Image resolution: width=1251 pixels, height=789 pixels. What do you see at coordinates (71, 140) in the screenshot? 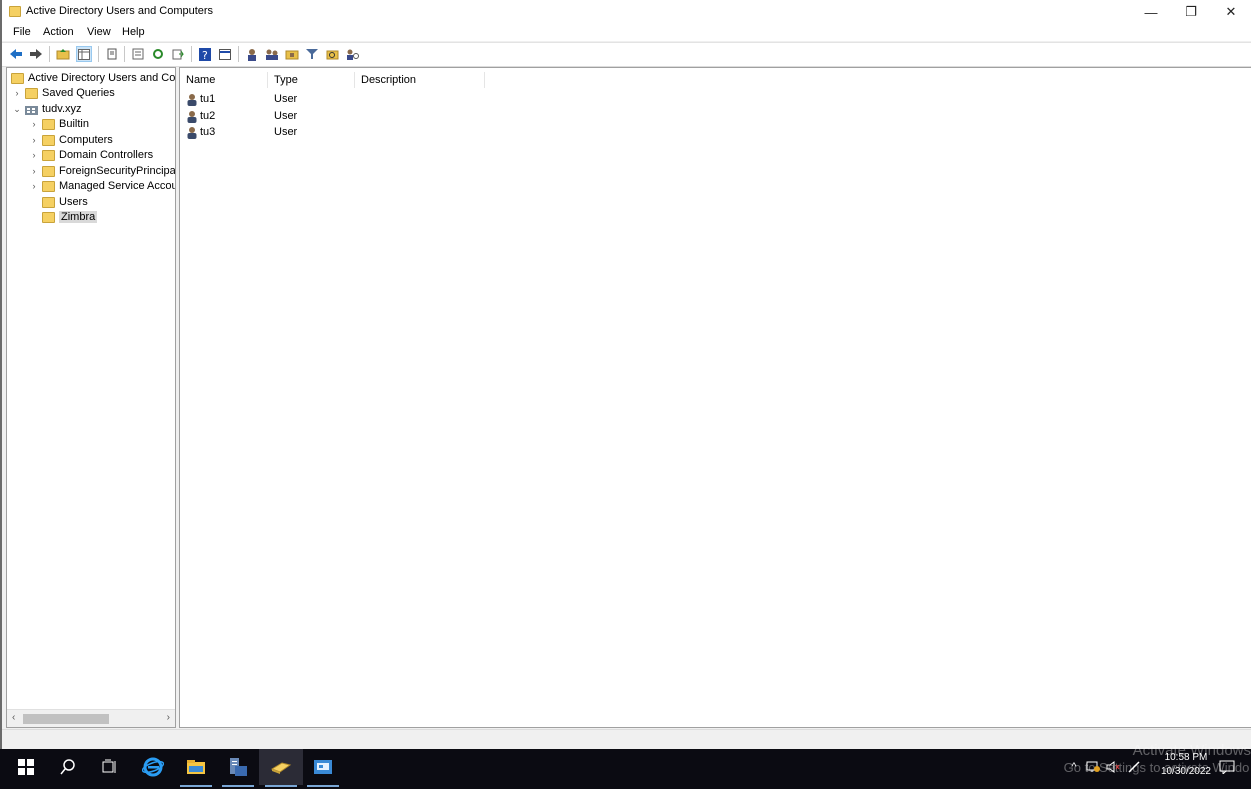
I see `tree-item-computers: › Computers` at bounding box center [71, 140].